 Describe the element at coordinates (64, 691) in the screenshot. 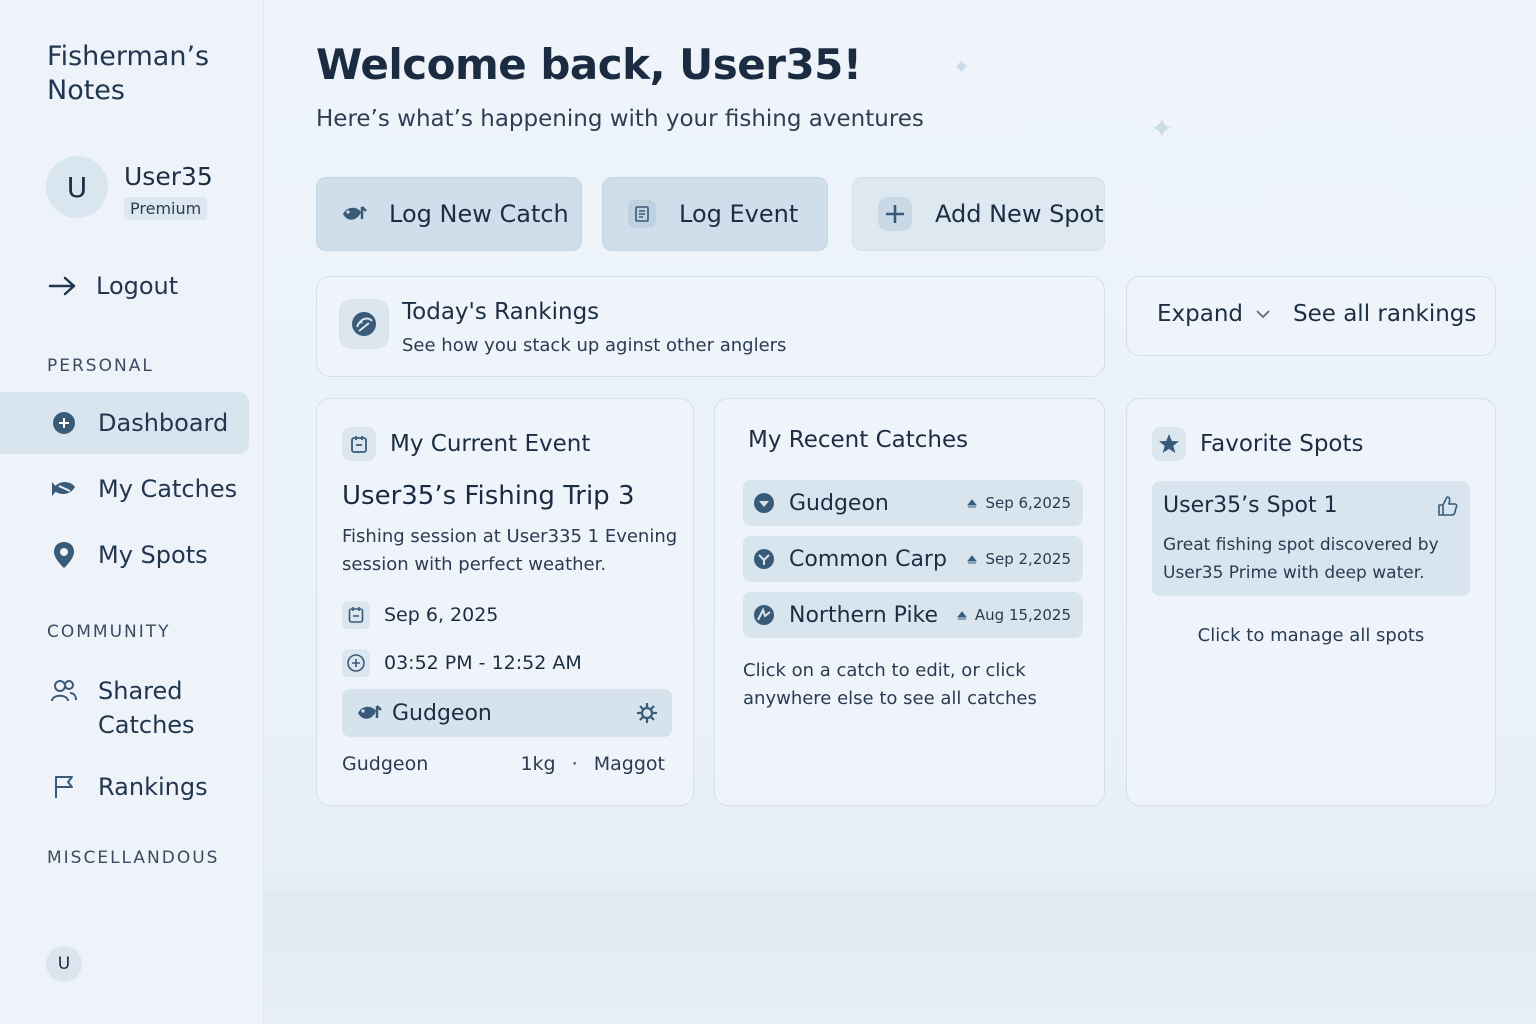

I see `users-icon` at that location.